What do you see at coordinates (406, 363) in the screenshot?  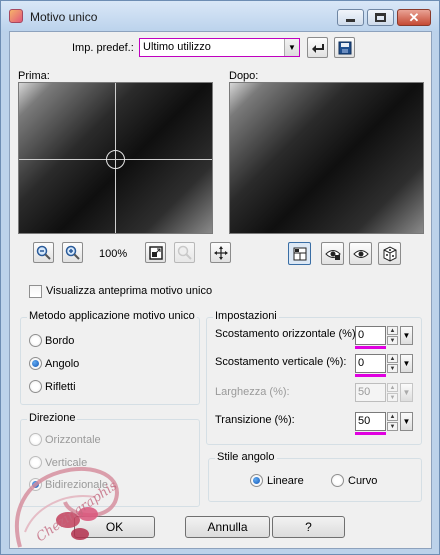 I see `v-offset-dropdown-icon: ▼` at bounding box center [406, 363].